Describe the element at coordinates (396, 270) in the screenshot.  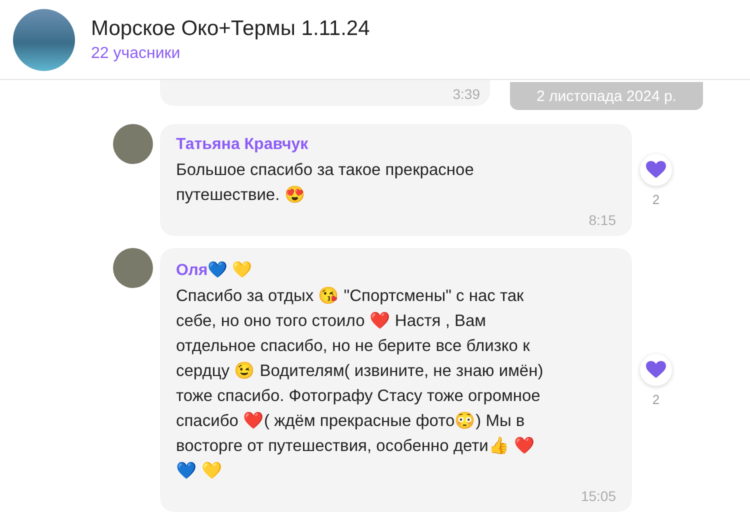
I see `author-name: Оля💙 💛` at that location.